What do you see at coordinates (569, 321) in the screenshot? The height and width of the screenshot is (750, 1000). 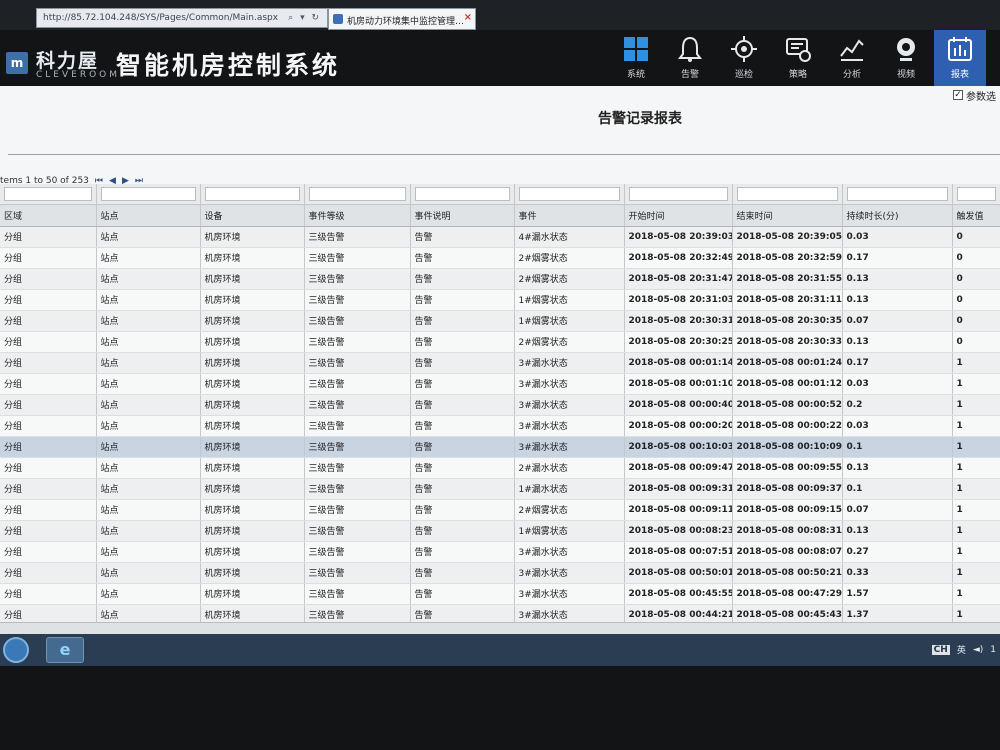 I see `table-cell: 1#烟雾状态` at bounding box center [569, 321].